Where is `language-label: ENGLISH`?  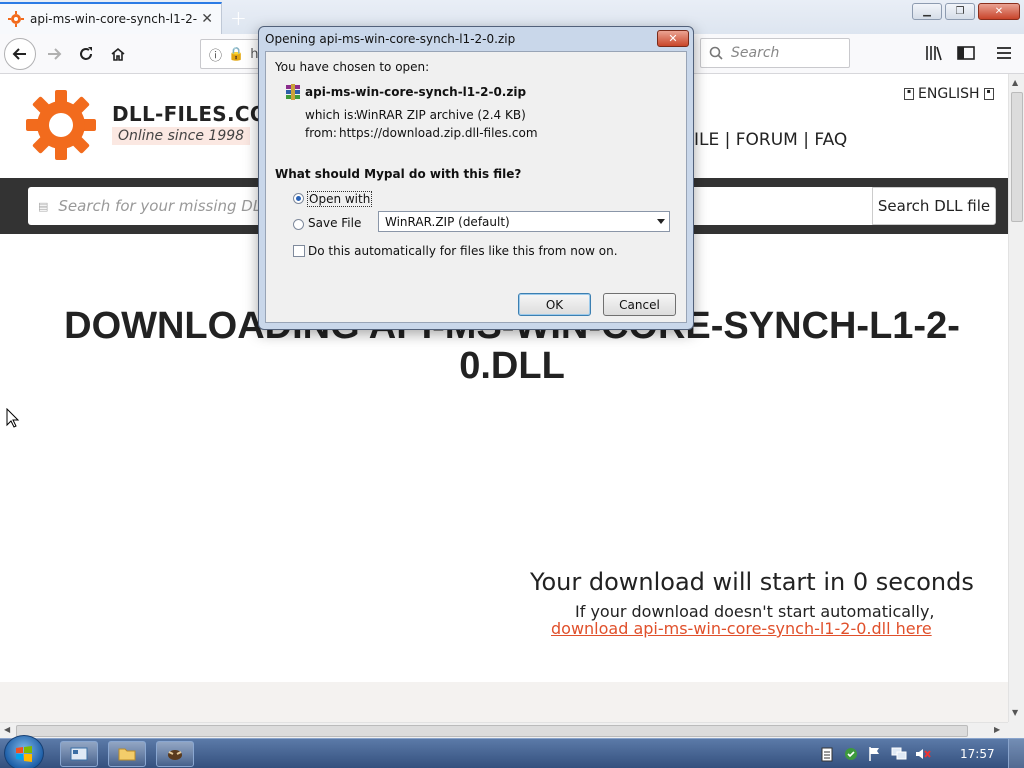 language-label: ENGLISH is located at coordinates (949, 94).